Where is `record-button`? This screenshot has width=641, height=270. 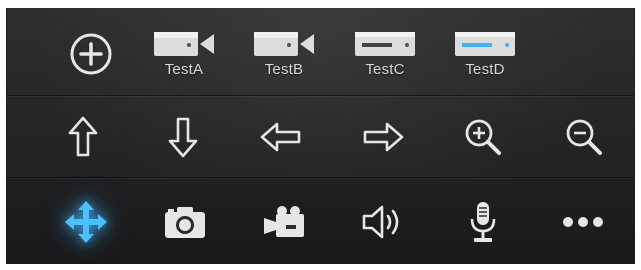 record-button is located at coordinates (284, 222).